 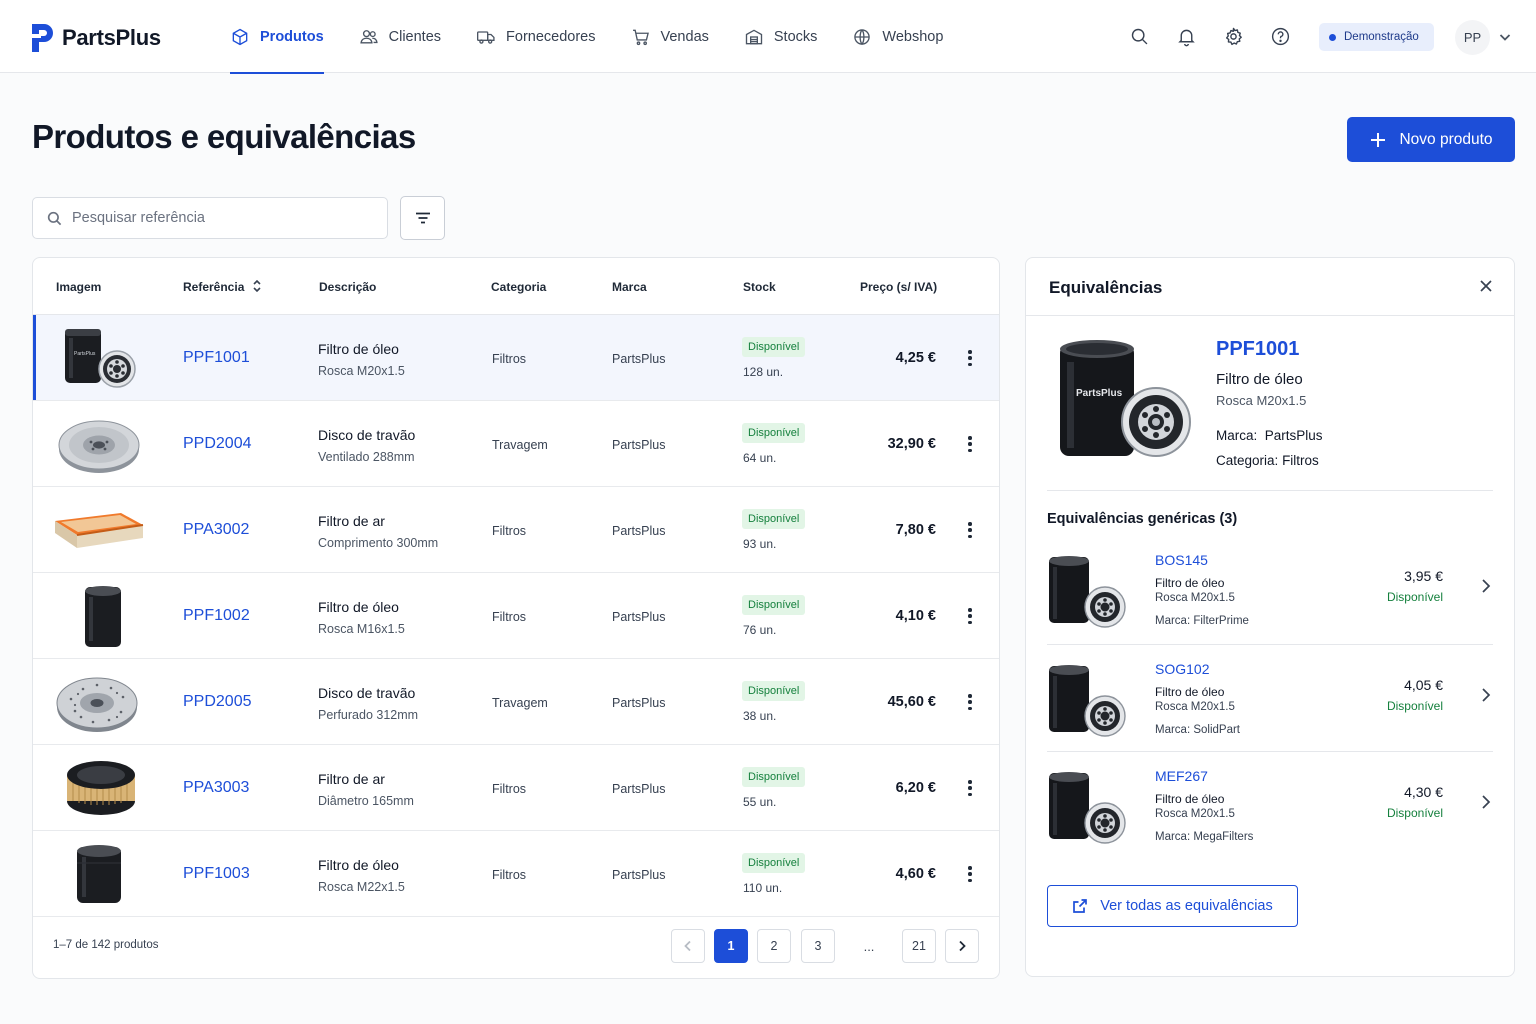 What do you see at coordinates (217, 444) in the screenshot?
I see `product-reference-link: PPD2004` at bounding box center [217, 444].